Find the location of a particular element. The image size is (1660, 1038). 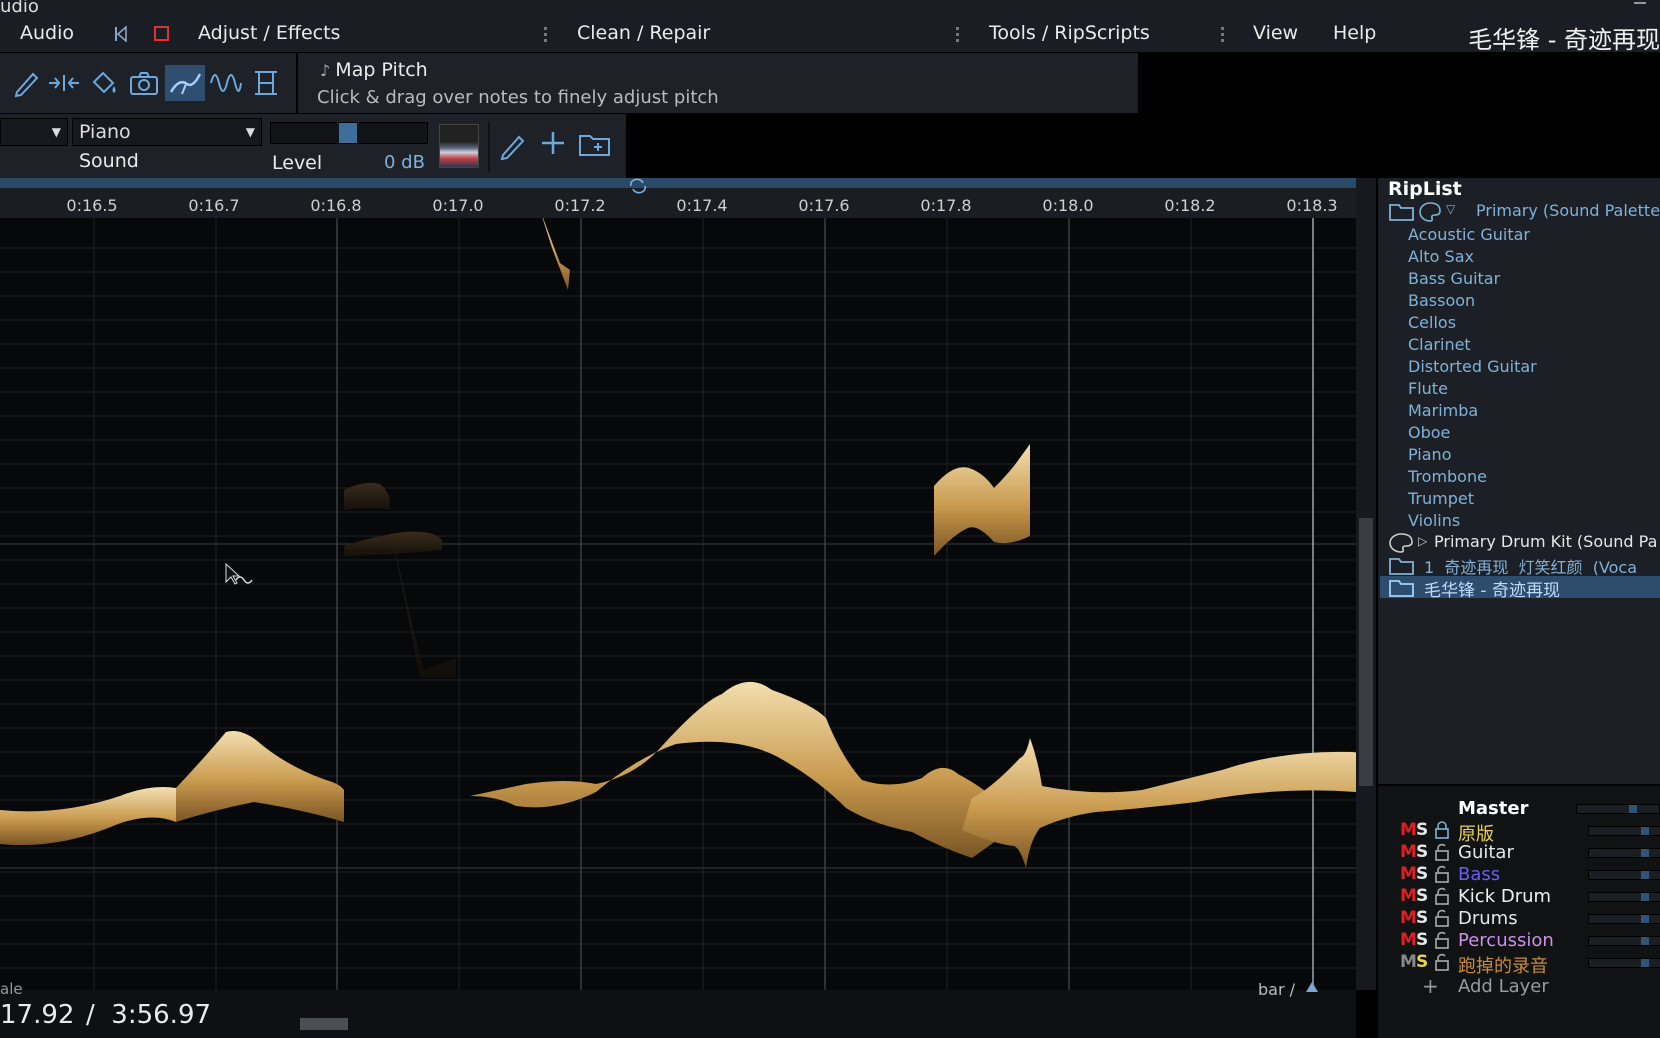

menu-clean-repair: Clean / Repair is located at coordinates (643, 33).